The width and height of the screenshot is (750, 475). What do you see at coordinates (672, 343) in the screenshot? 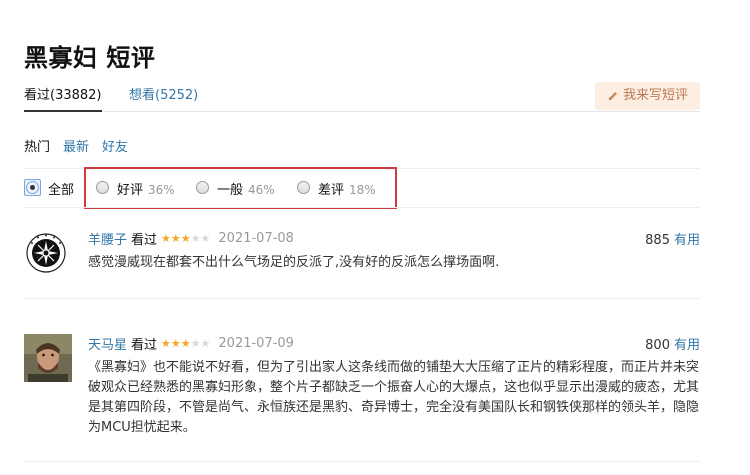
I see `comment-votes: 800 有用` at bounding box center [672, 343].